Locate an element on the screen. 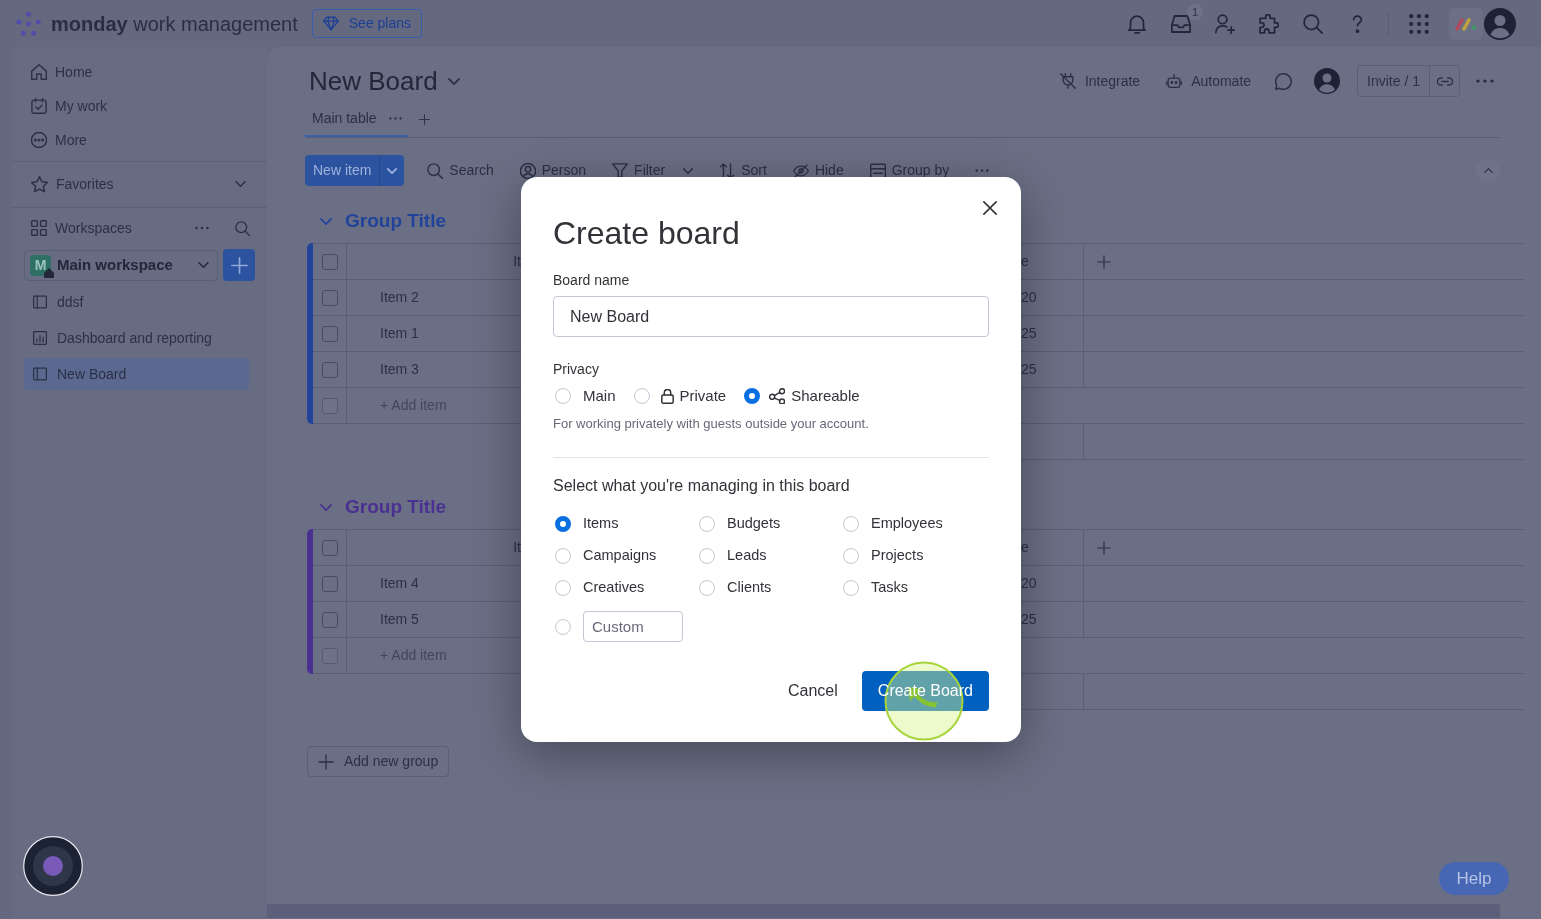 Image resolution: width=1541 pixels, height=919 pixels. see-plans-button: See plans is located at coordinates (367, 23).